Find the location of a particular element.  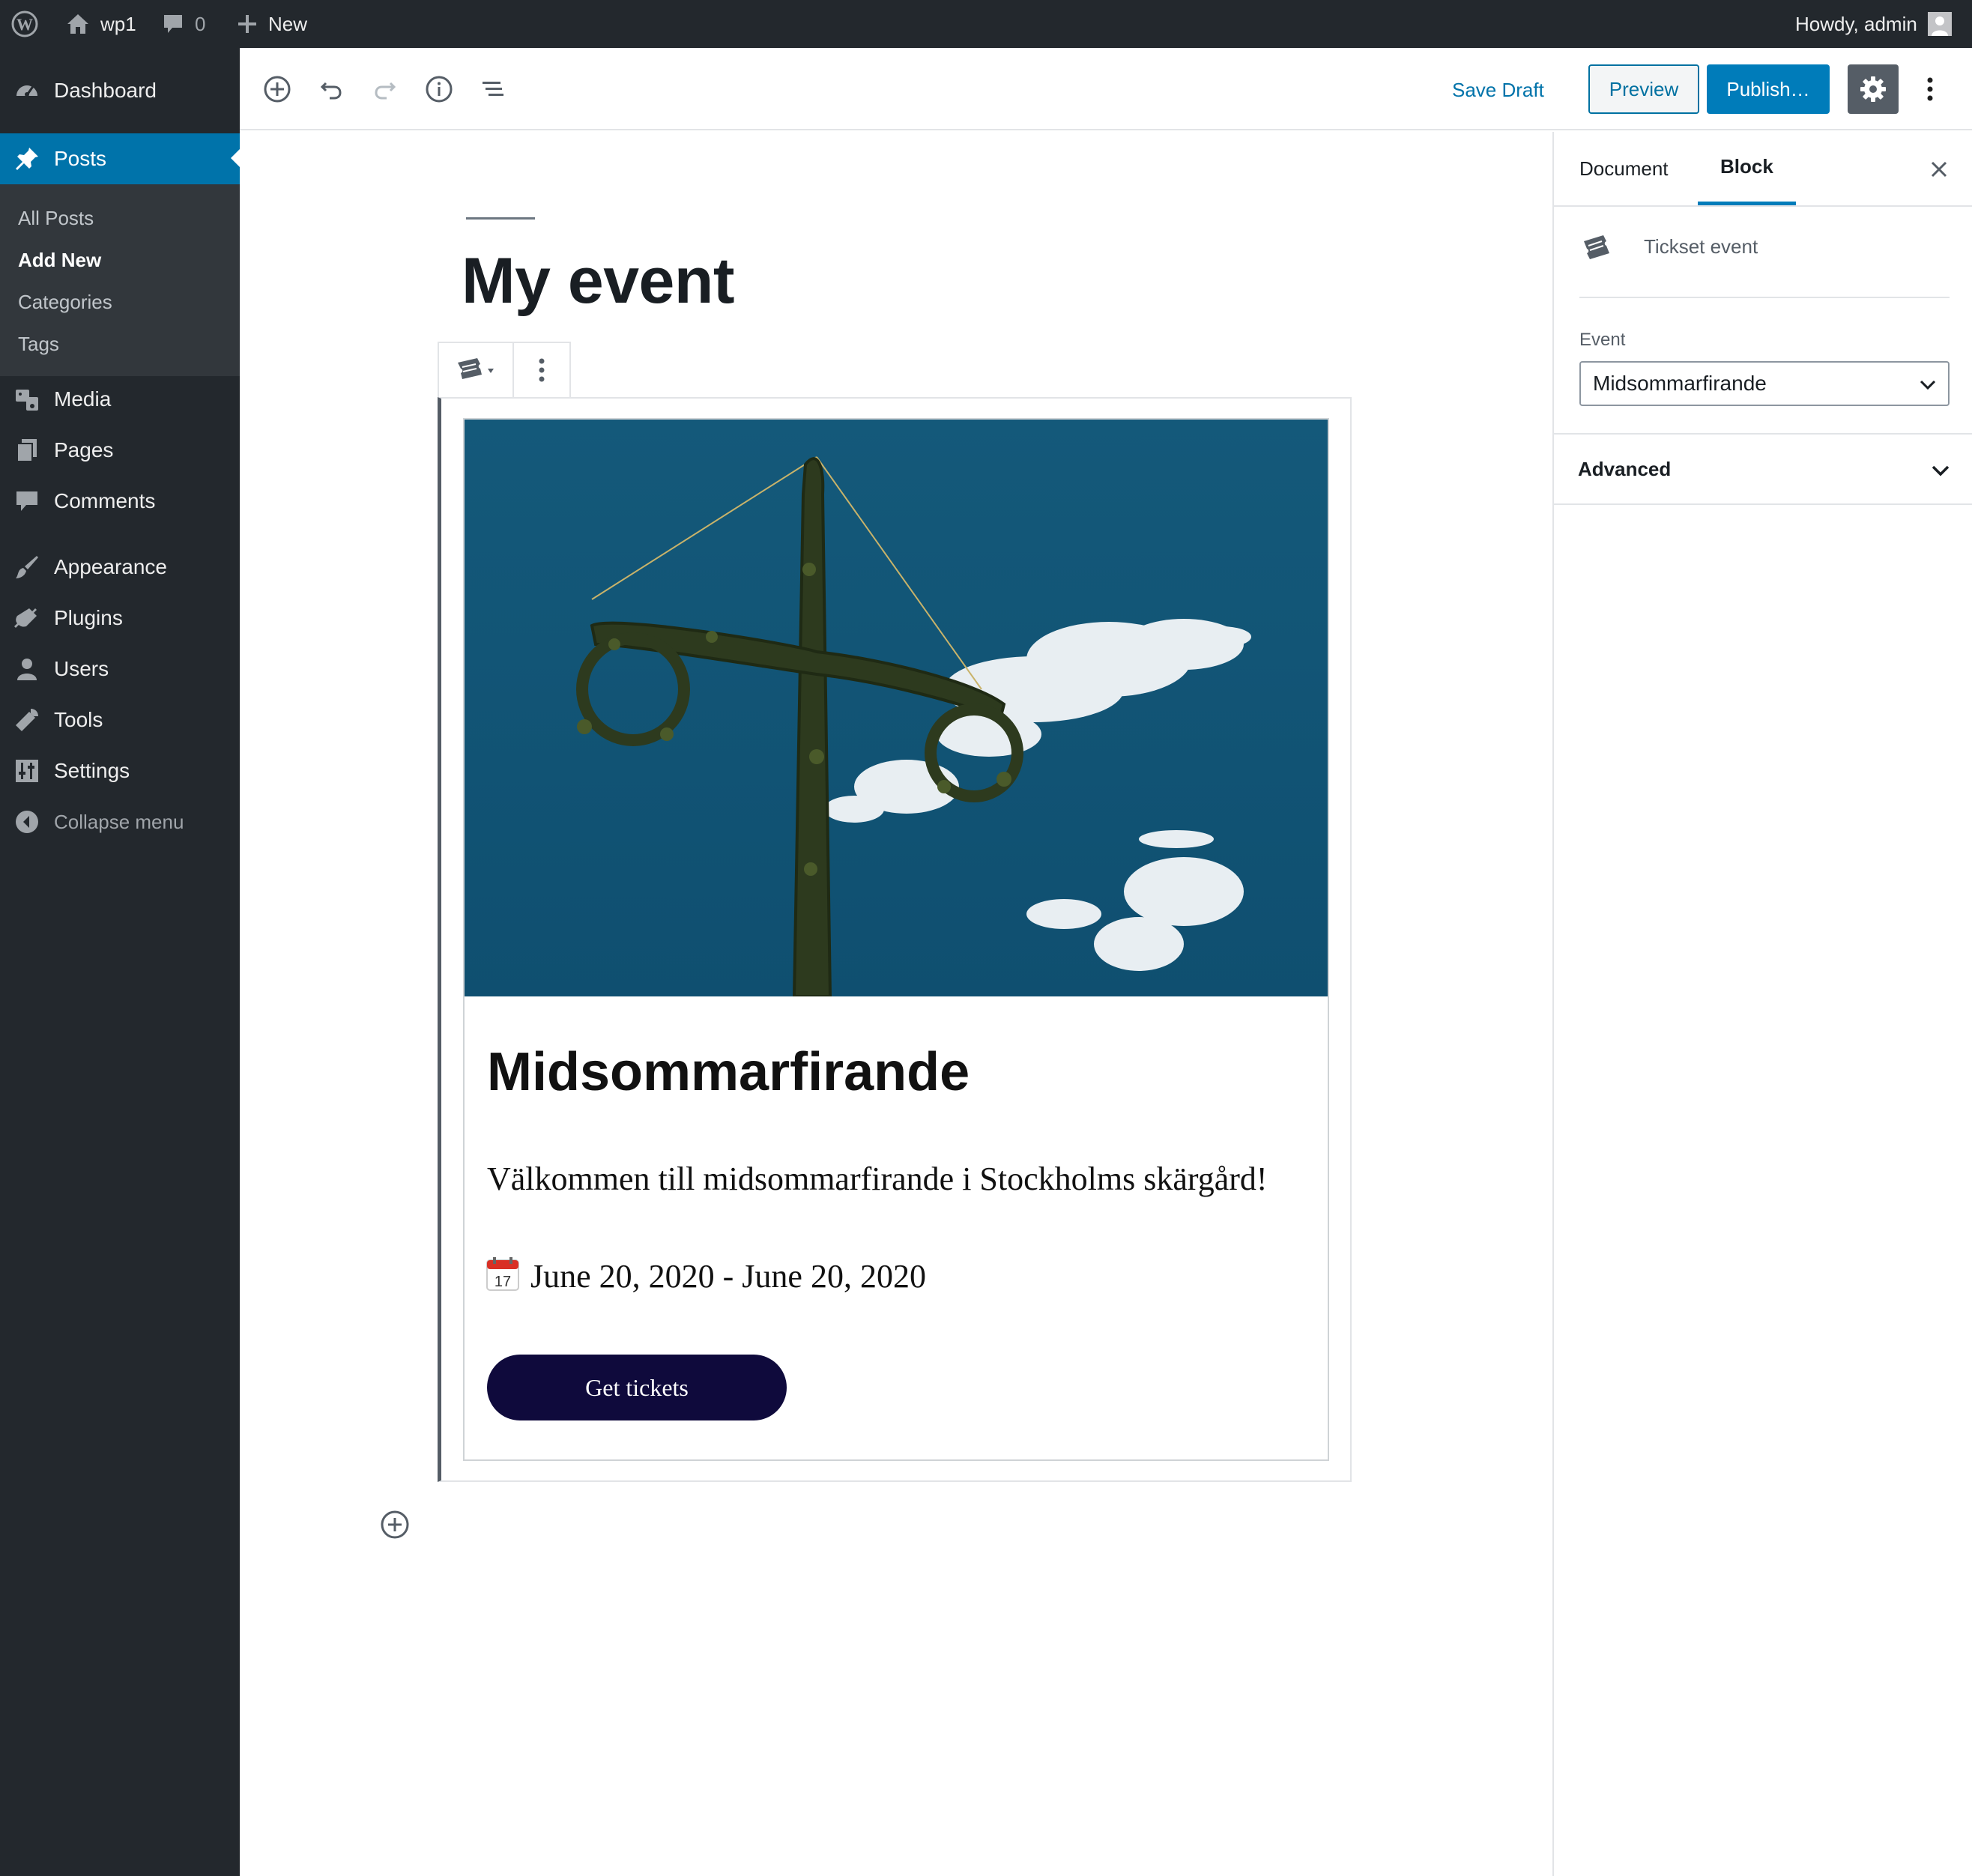

menu-plugins: Plugins is located at coordinates (120, 618).